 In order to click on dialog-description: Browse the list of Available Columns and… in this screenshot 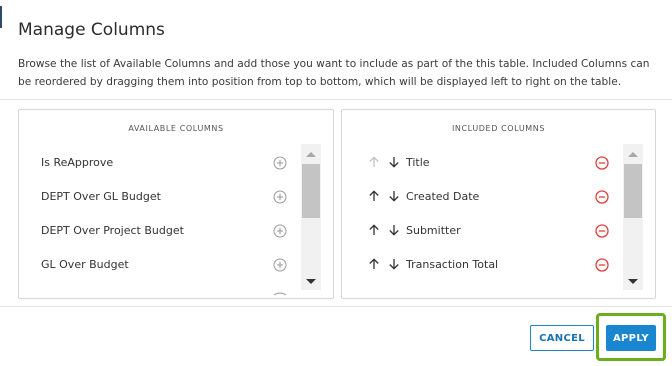, I will do `click(334, 73)`.